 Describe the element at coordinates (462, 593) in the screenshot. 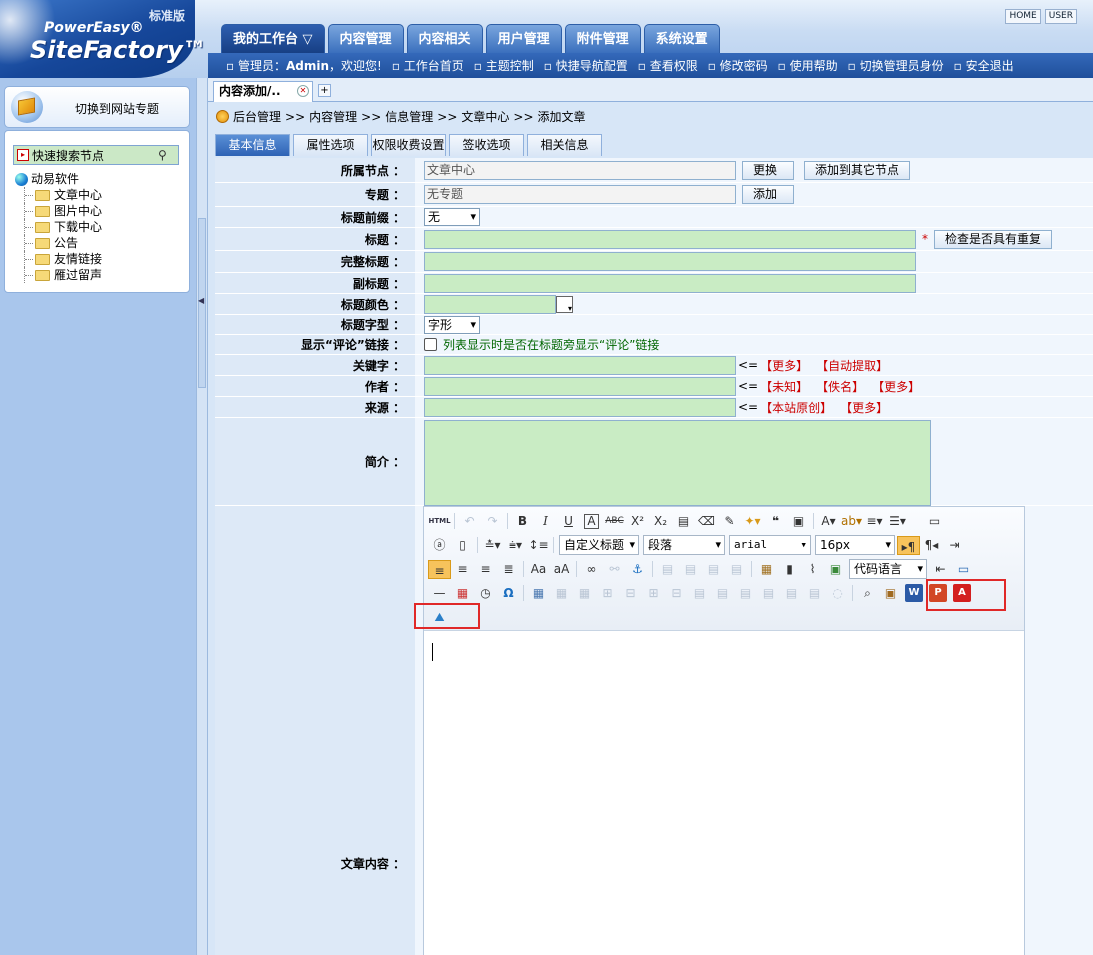

I see `date-icon: ▦` at that location.